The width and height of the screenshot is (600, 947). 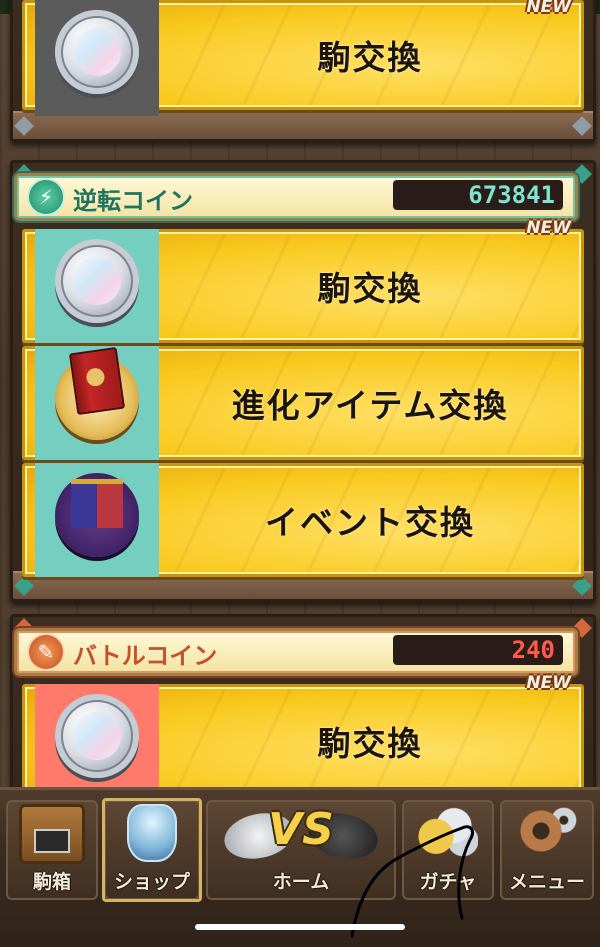 What do you see at coordinates (412, 881) in the screenshot?
I see `handwritten-scribble` at bounding box center [412, 881].